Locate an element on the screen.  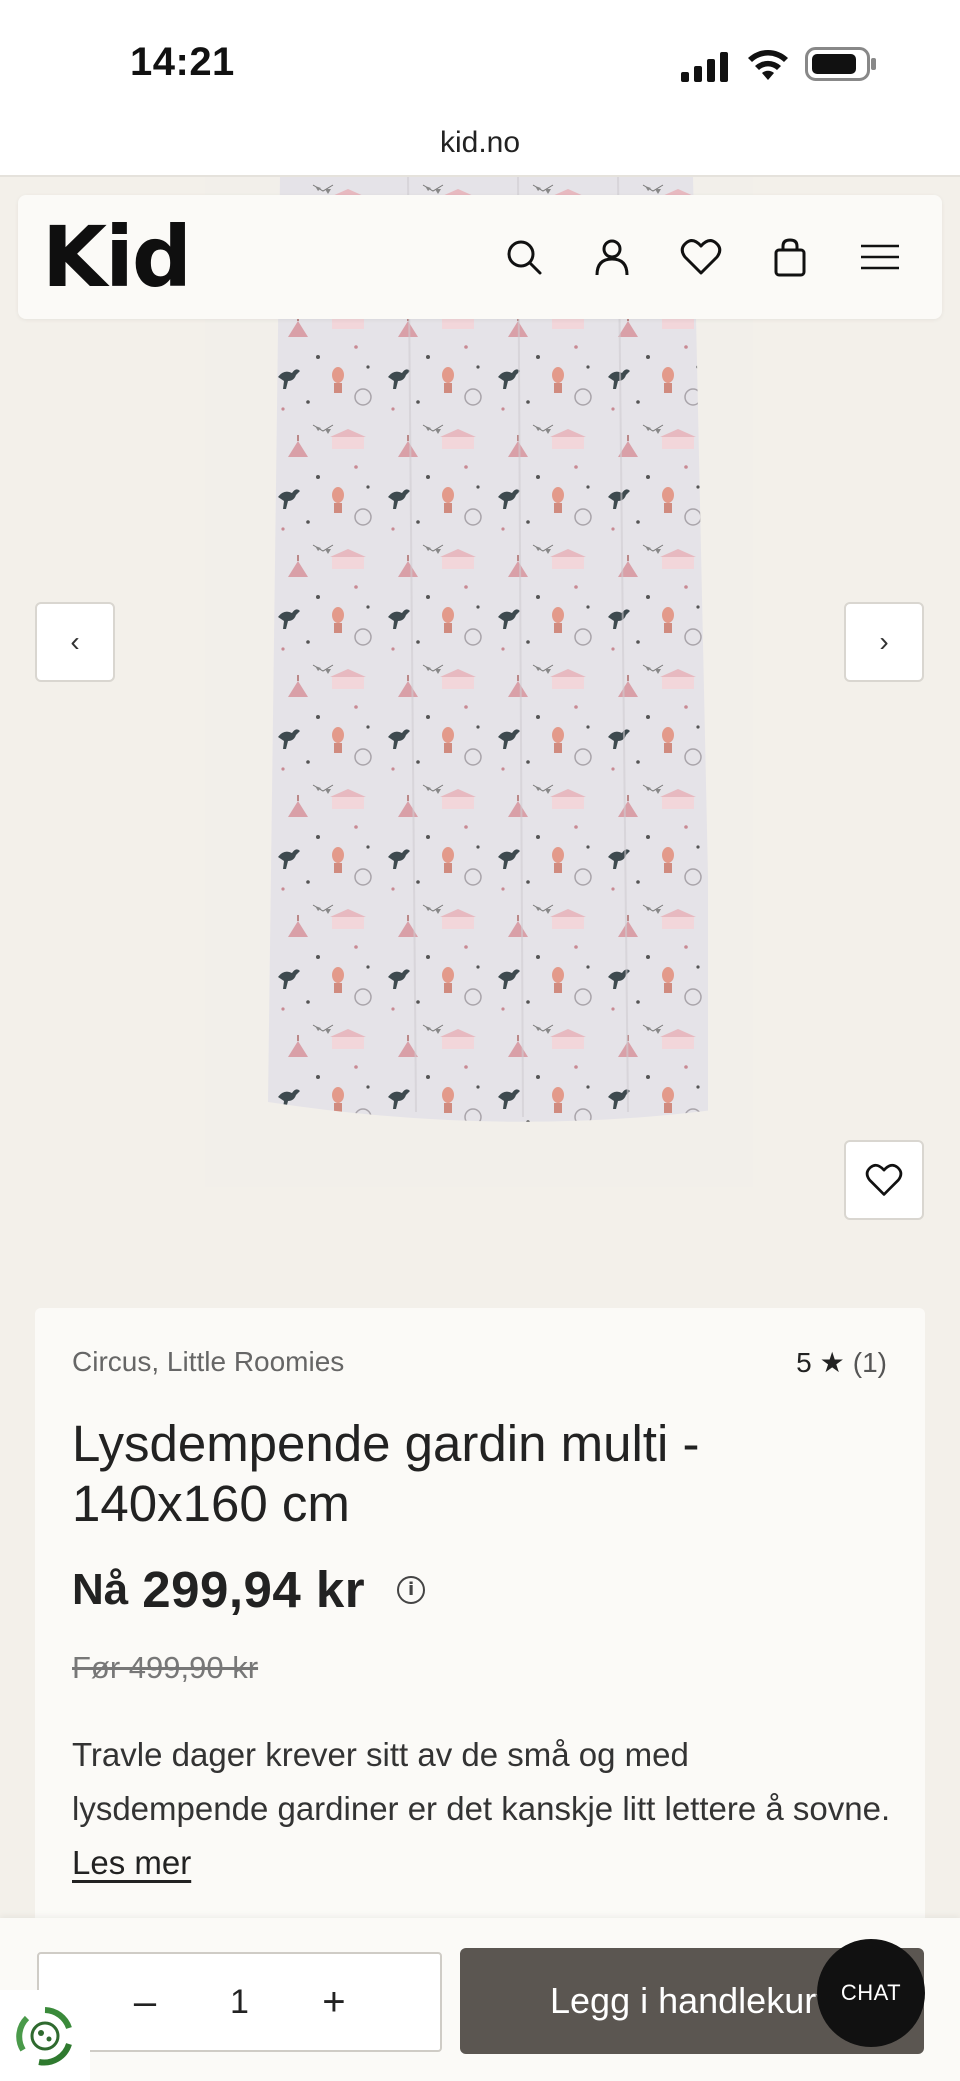
price-prefix: Nå is located at coordinates (100, 1589).